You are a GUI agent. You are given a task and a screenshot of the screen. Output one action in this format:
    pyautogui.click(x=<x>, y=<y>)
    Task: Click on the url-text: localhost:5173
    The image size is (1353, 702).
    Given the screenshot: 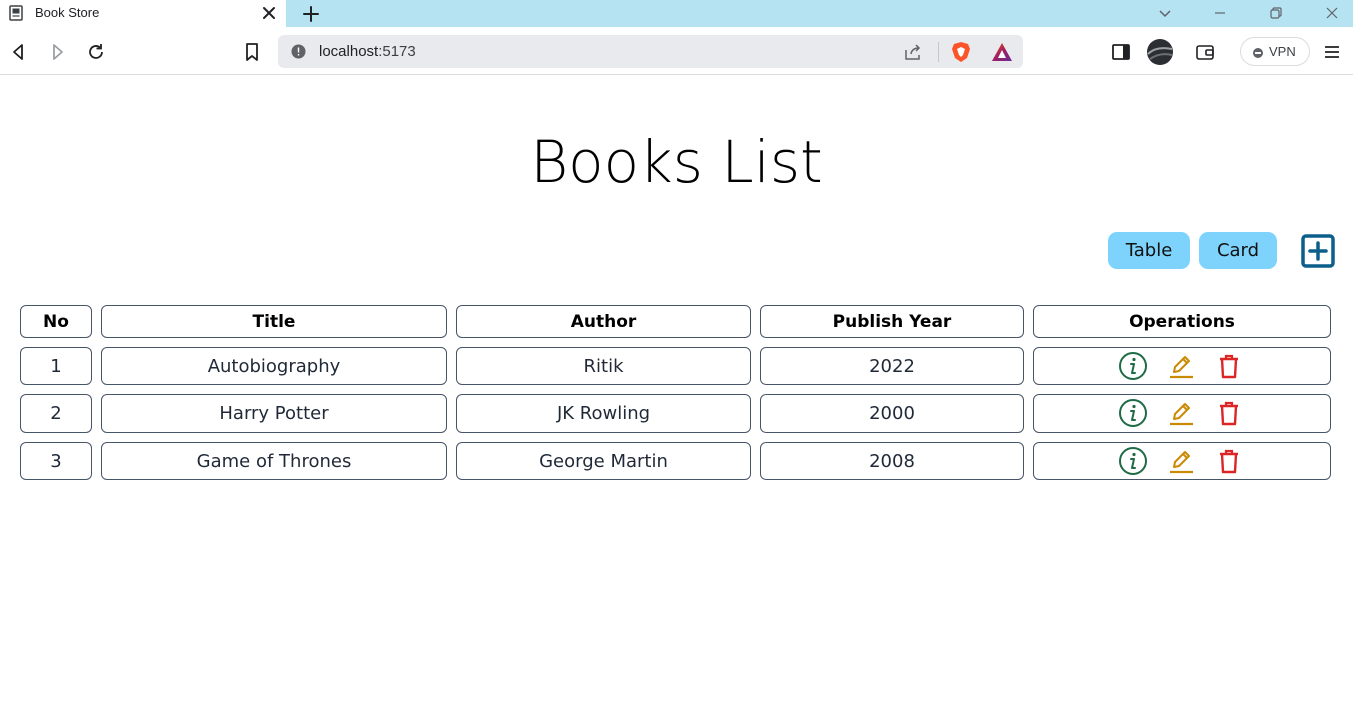 What is the action you would take?
    pyautogui.click(x=367, y=51)
    